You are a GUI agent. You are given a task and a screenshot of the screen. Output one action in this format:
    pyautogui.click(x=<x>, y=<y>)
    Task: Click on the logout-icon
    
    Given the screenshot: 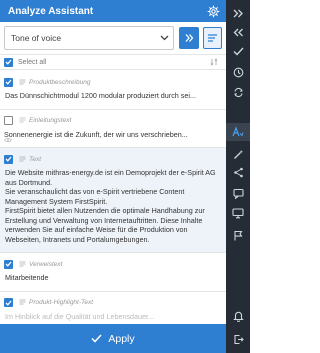 What is the action you would take?
    pyautogui.click(x=238, y=339)
    